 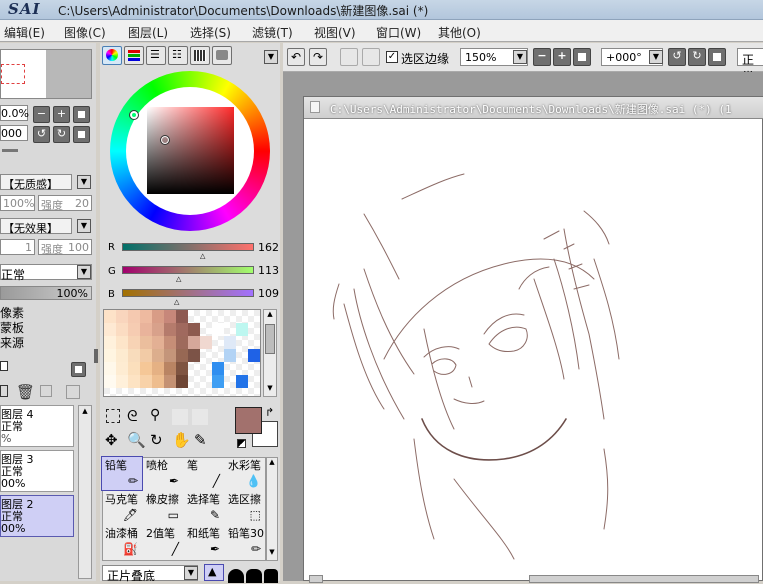 What do you see at coordinates (241, 443) in the screenshot?
I see `reset-colors-icon` at bounding box center [241, 443].